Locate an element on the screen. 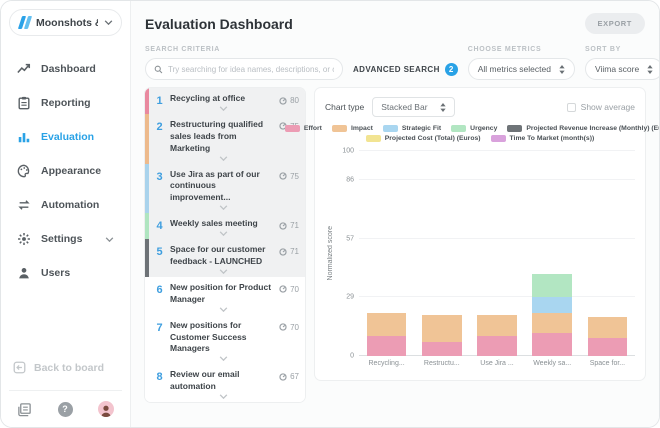  choose-metrics-label: CHOOSE METRICS is located at coordinates (504, 49).